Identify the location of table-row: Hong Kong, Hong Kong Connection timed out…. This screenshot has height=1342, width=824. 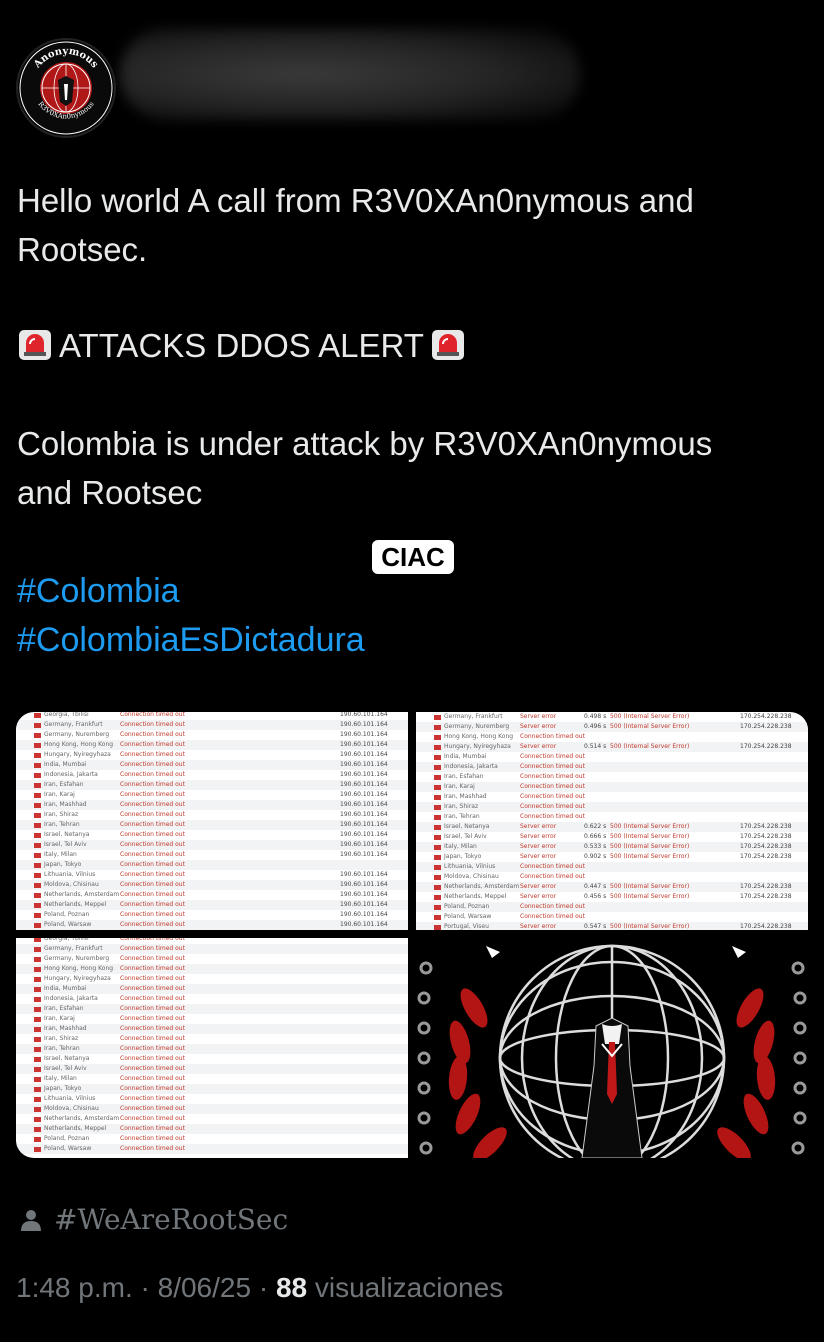
(212, 745).